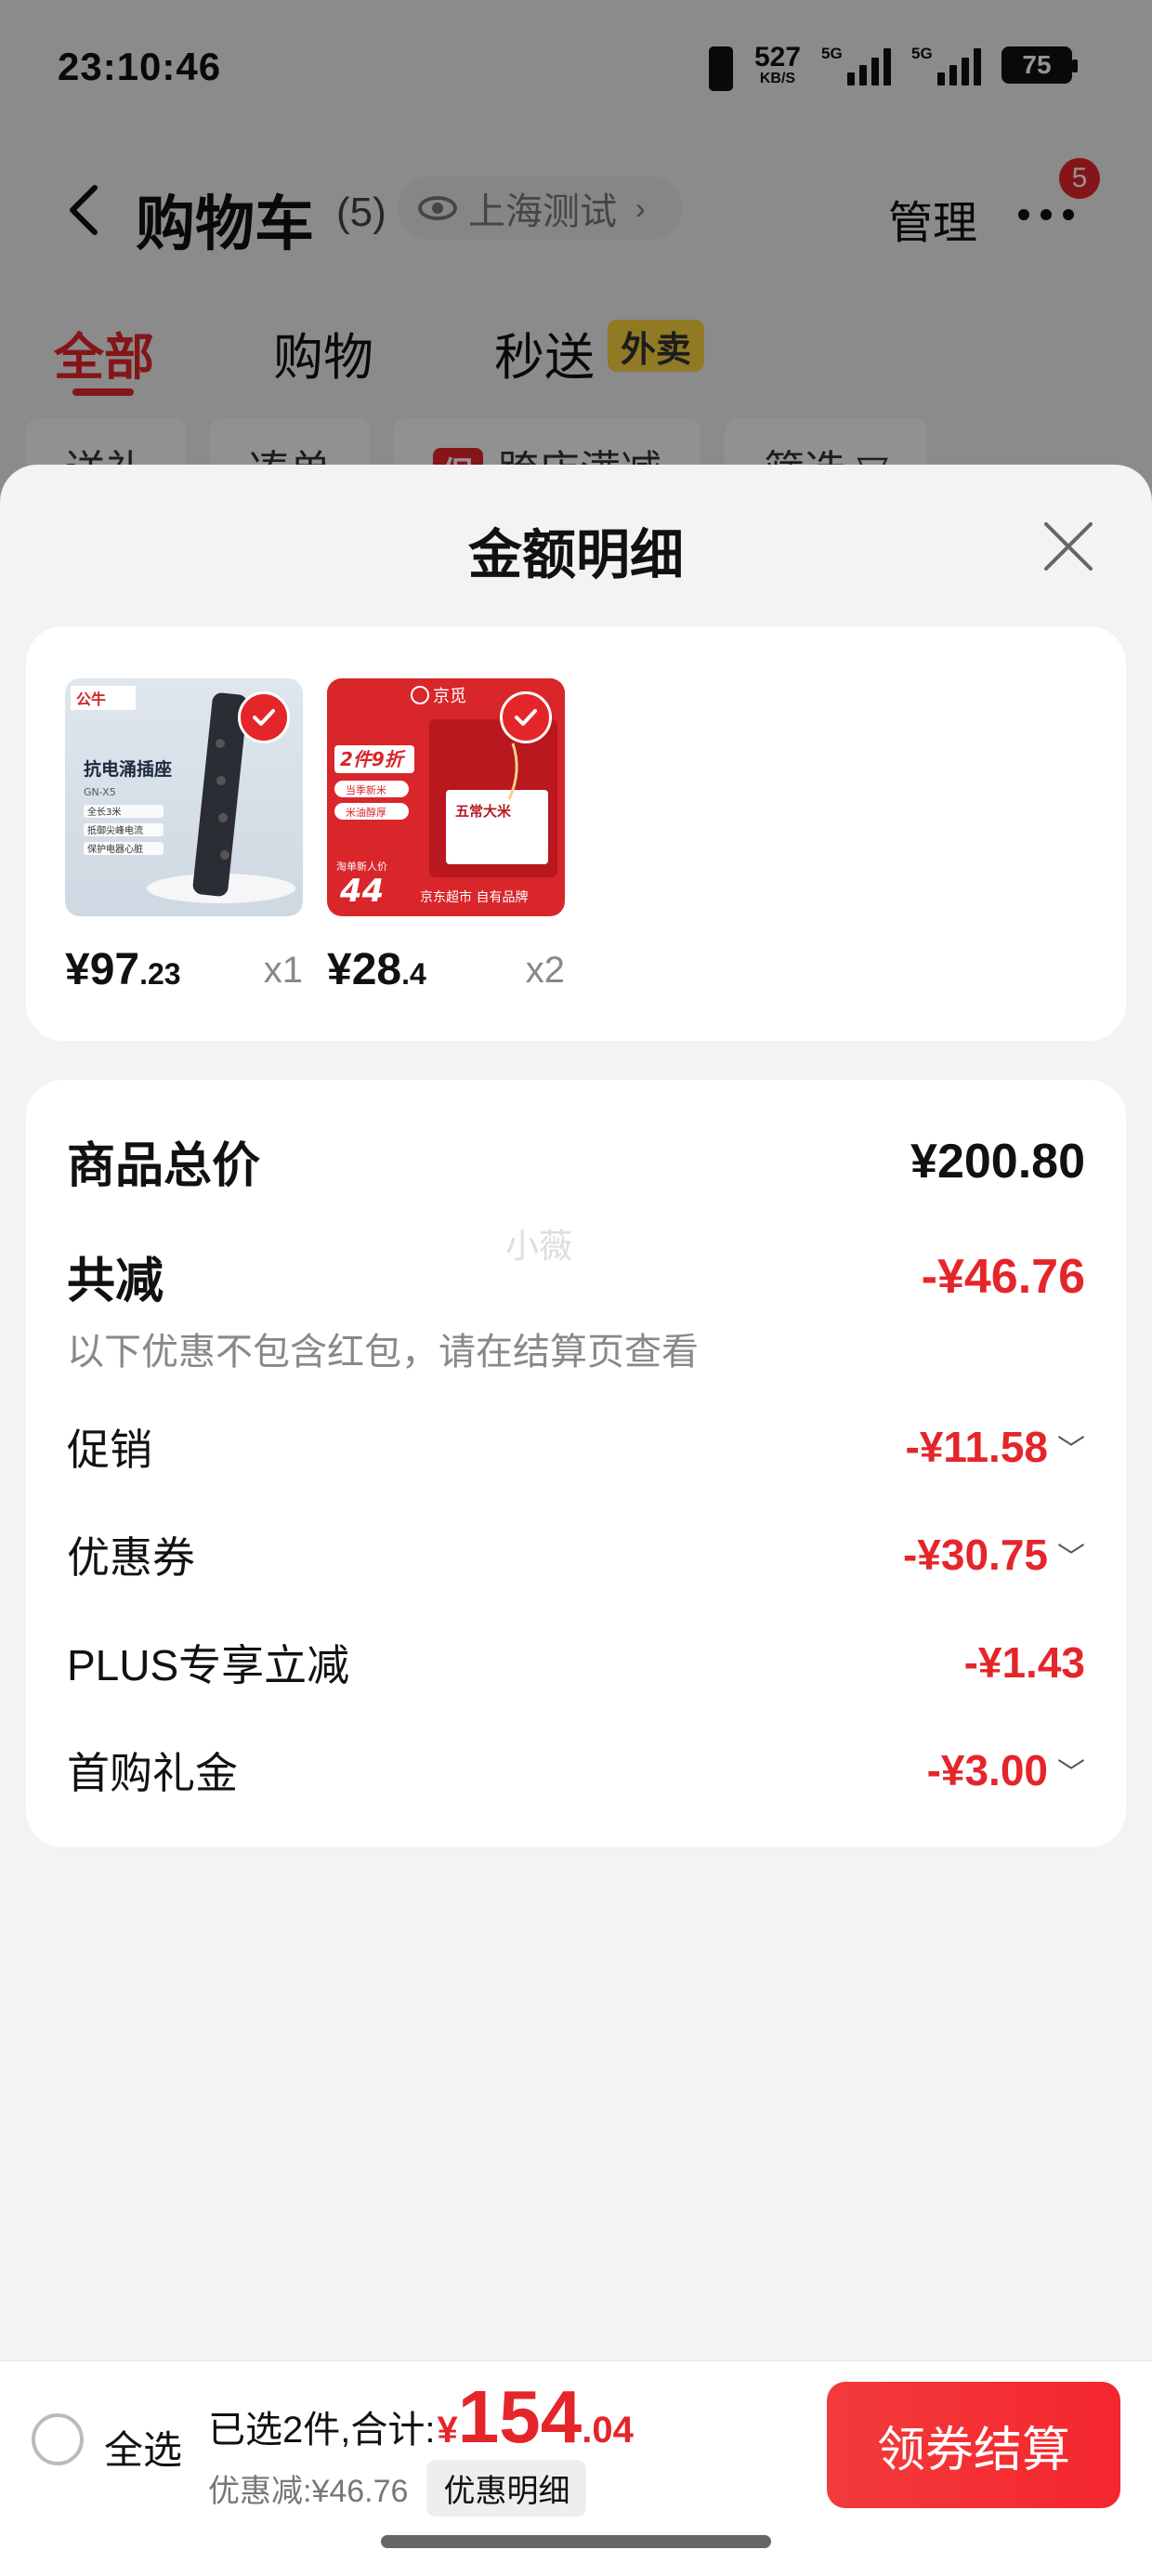  Describe the element at coordinates (474, 897) in the screenshot. I see `rice-footer: 京东超市 自有品牌` at that location.